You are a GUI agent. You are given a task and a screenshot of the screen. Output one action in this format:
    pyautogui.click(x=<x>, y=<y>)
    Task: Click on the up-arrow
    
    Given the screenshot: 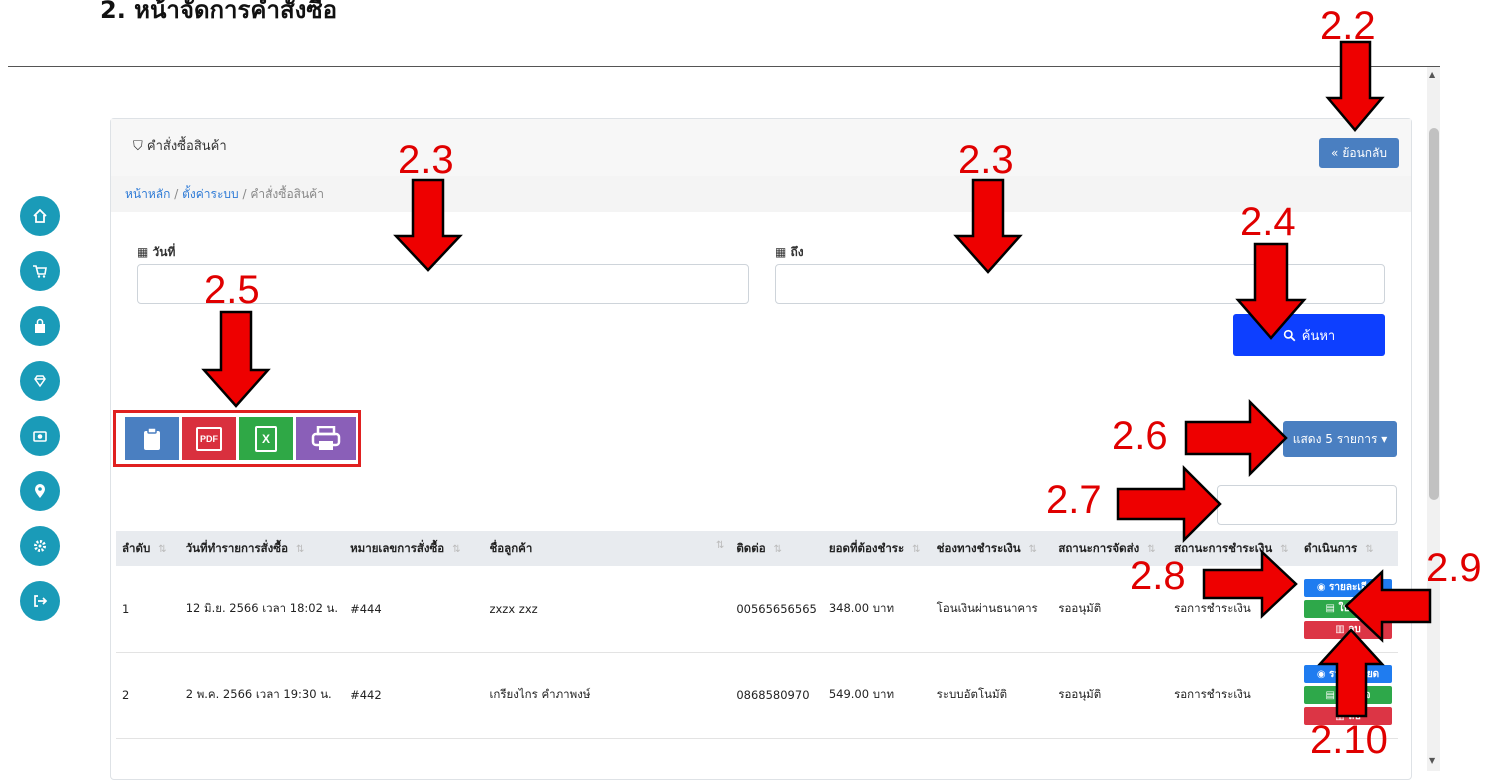 What is the action you would take?
    pyautogui.click(x=1351, y=673)
    